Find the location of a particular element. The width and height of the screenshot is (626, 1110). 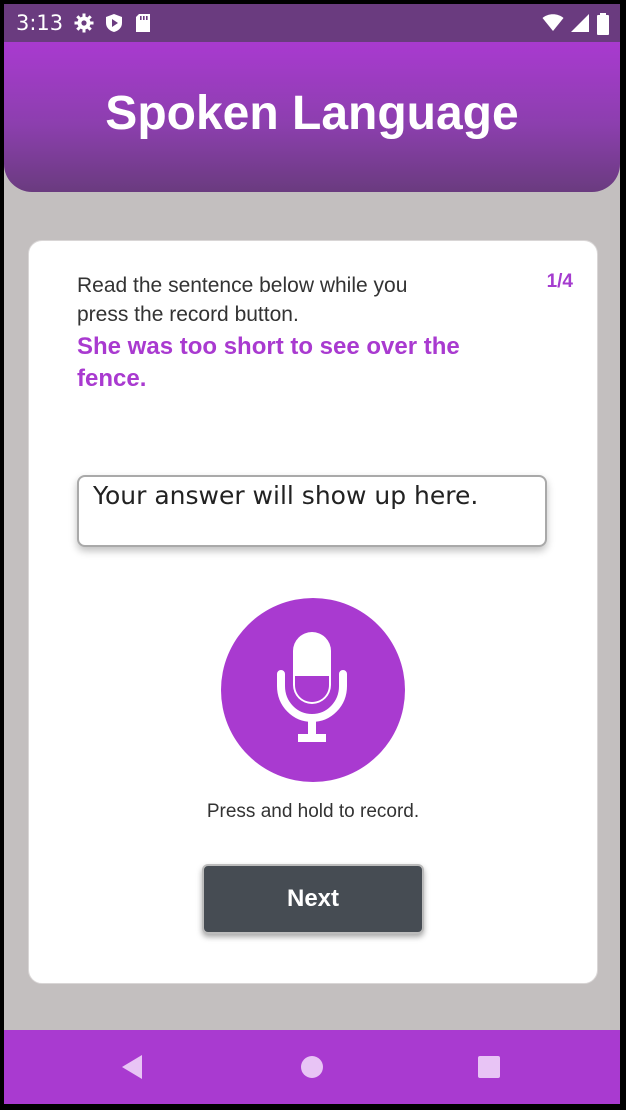

recents-icon is located at coordinates (489, 1067).